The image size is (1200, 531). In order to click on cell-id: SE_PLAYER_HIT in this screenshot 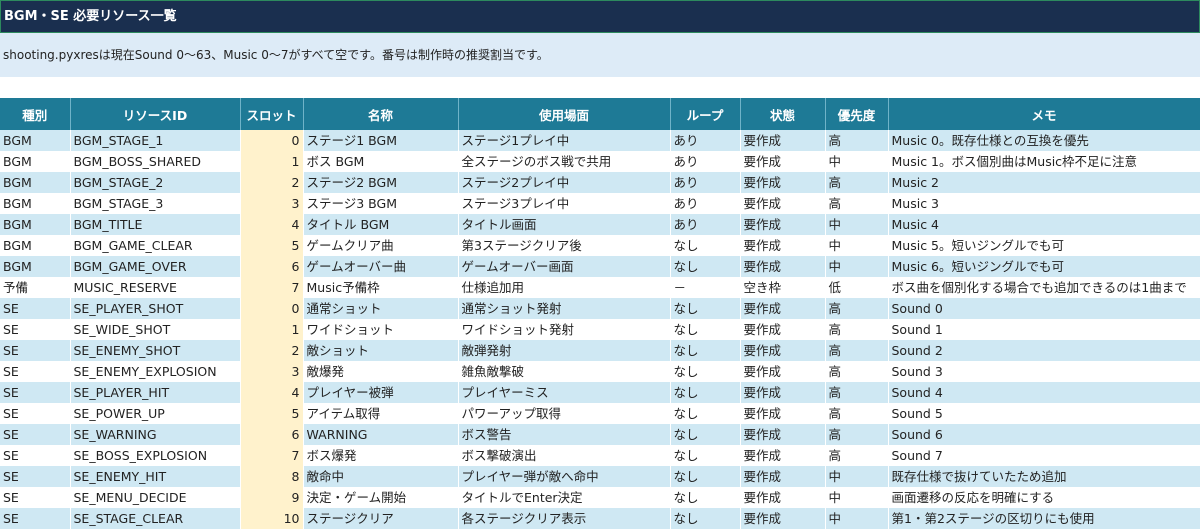, I will do `click(155, 392)`.